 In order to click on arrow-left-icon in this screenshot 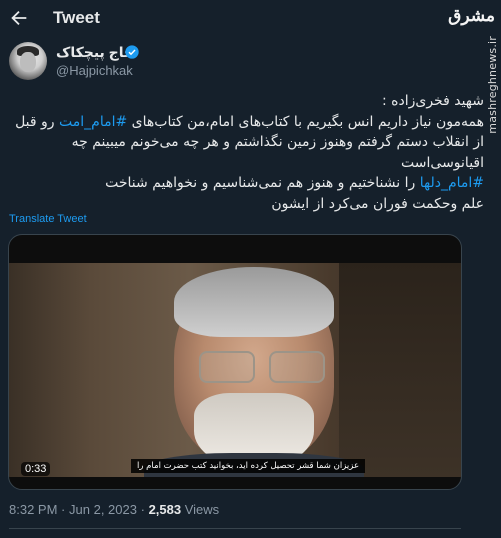, I will do `click(19, 18)`.